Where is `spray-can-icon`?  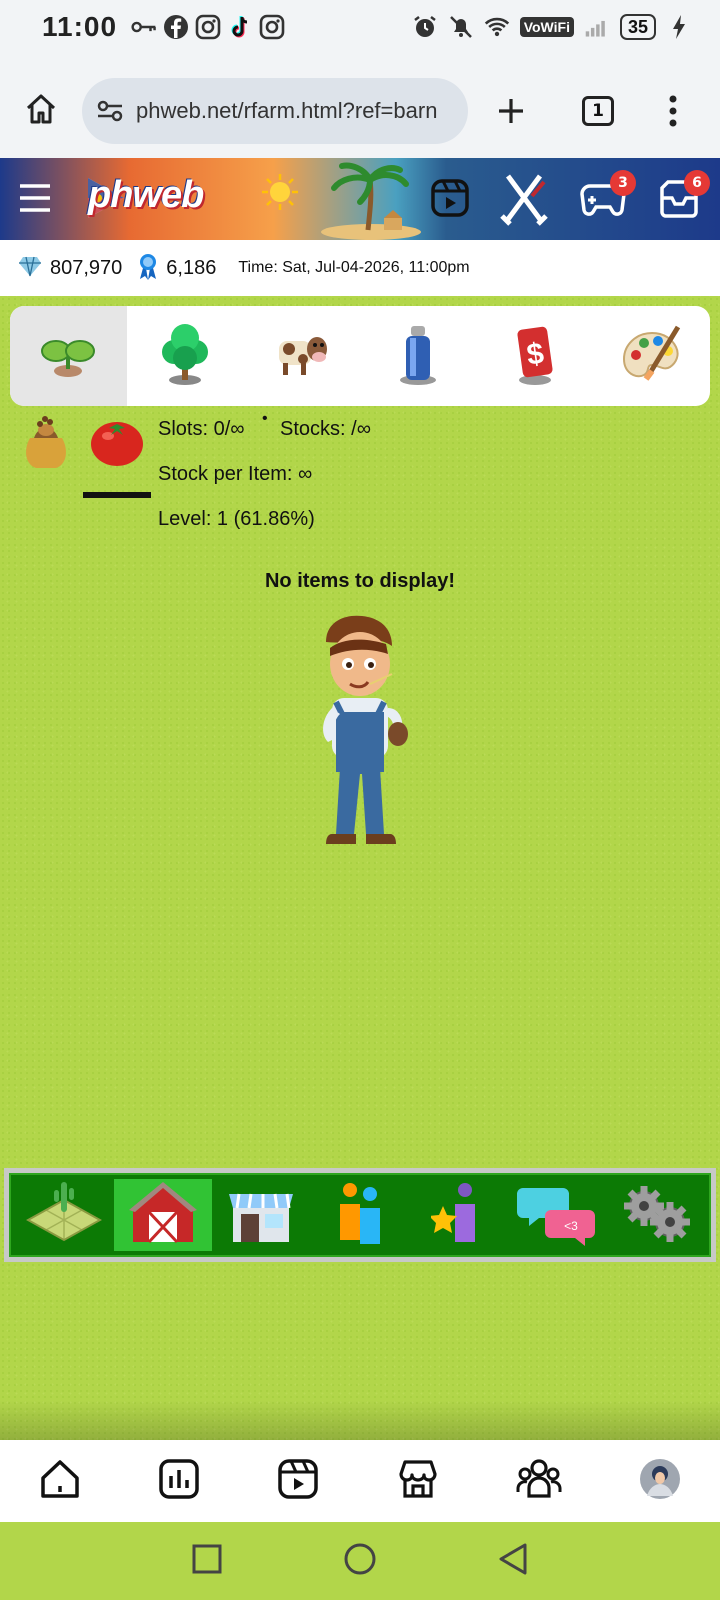 spray-can-icon is located at coordinates (418, 356).